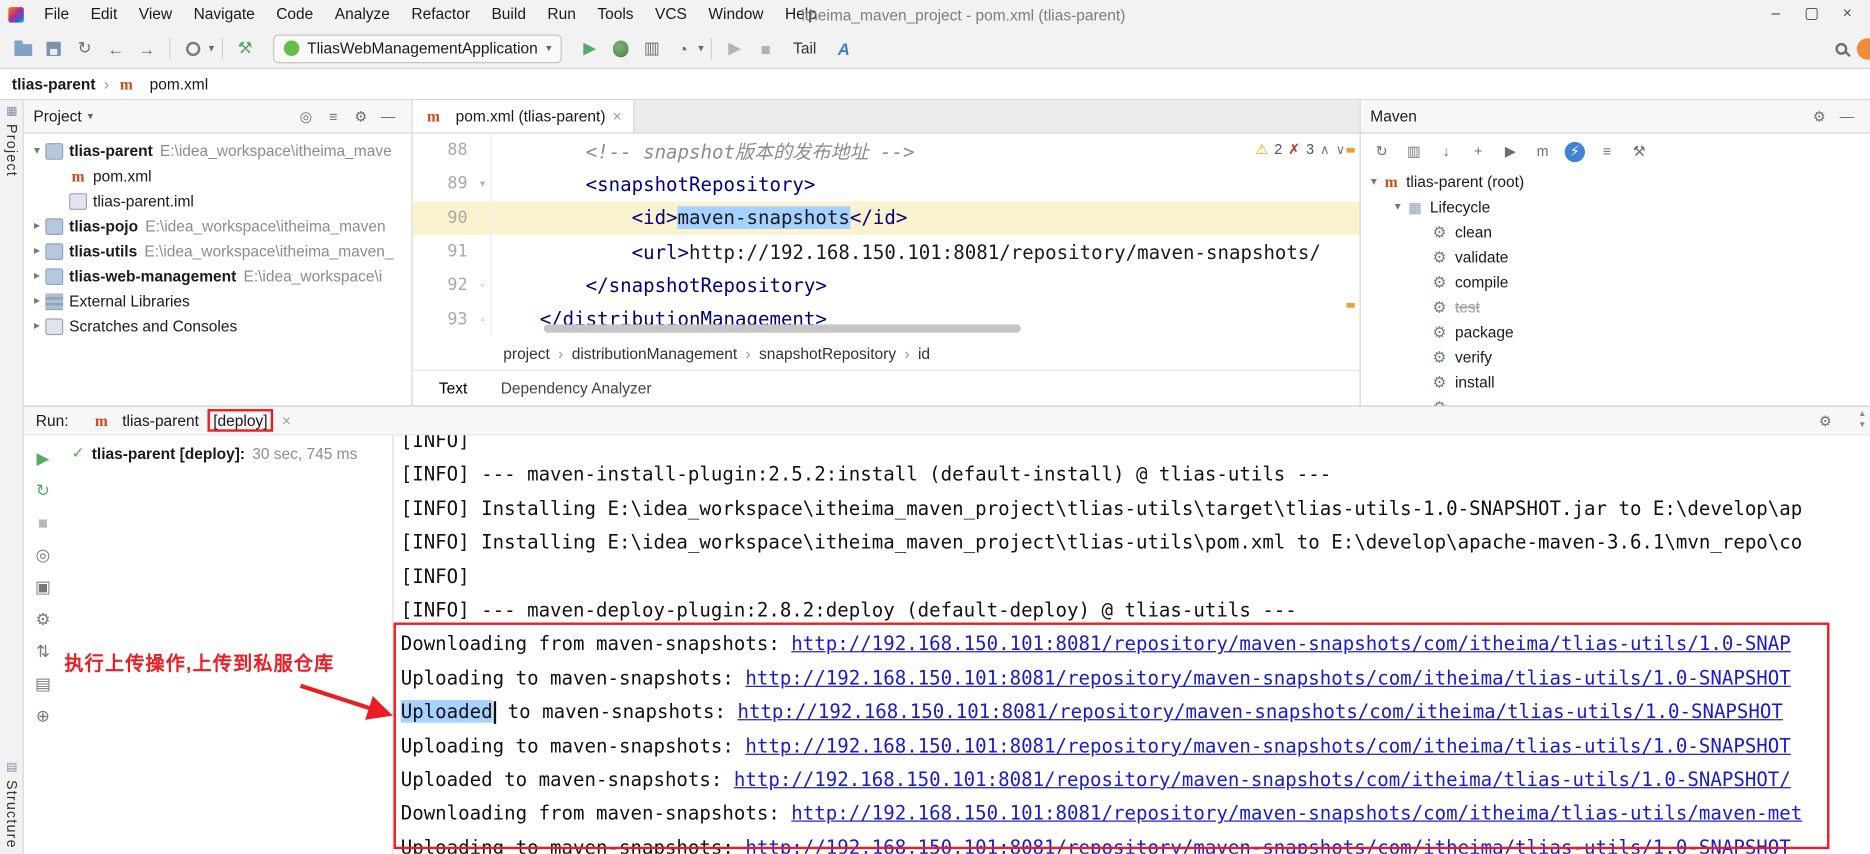  Describe the element at coordinates (1510, 151) in the screenshot. I see `run-maven-icon: ▶` at that location.